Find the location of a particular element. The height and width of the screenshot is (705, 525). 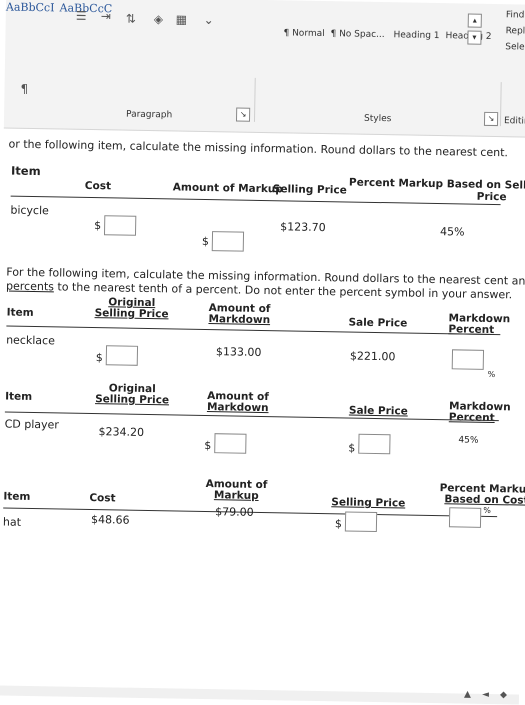

q1-header-price: Price is located at coordinates (491, 197).